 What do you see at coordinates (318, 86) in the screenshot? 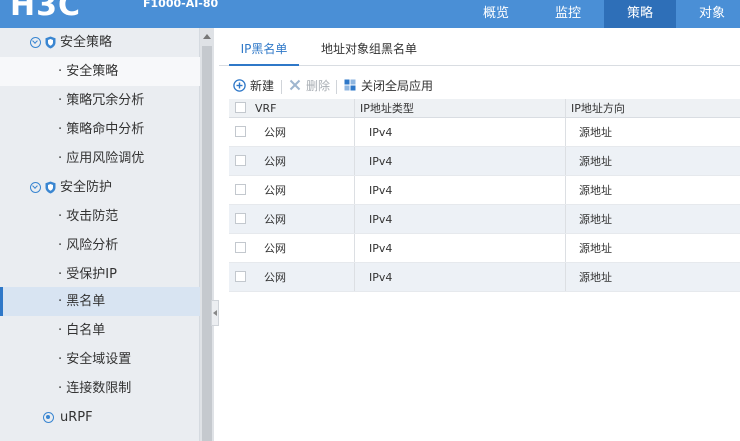
I see `delete-button-label: 删除` at bounding box center [318, 86].